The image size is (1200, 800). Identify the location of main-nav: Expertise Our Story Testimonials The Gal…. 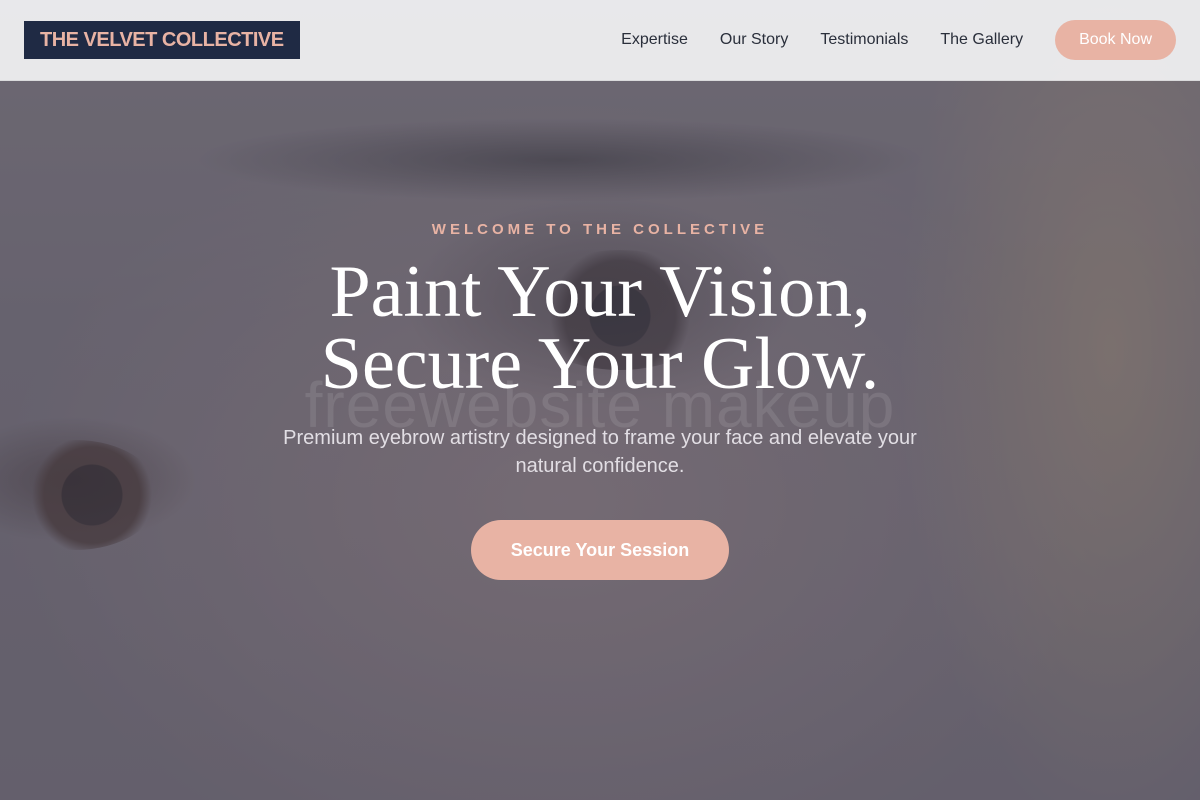
(898, 40).